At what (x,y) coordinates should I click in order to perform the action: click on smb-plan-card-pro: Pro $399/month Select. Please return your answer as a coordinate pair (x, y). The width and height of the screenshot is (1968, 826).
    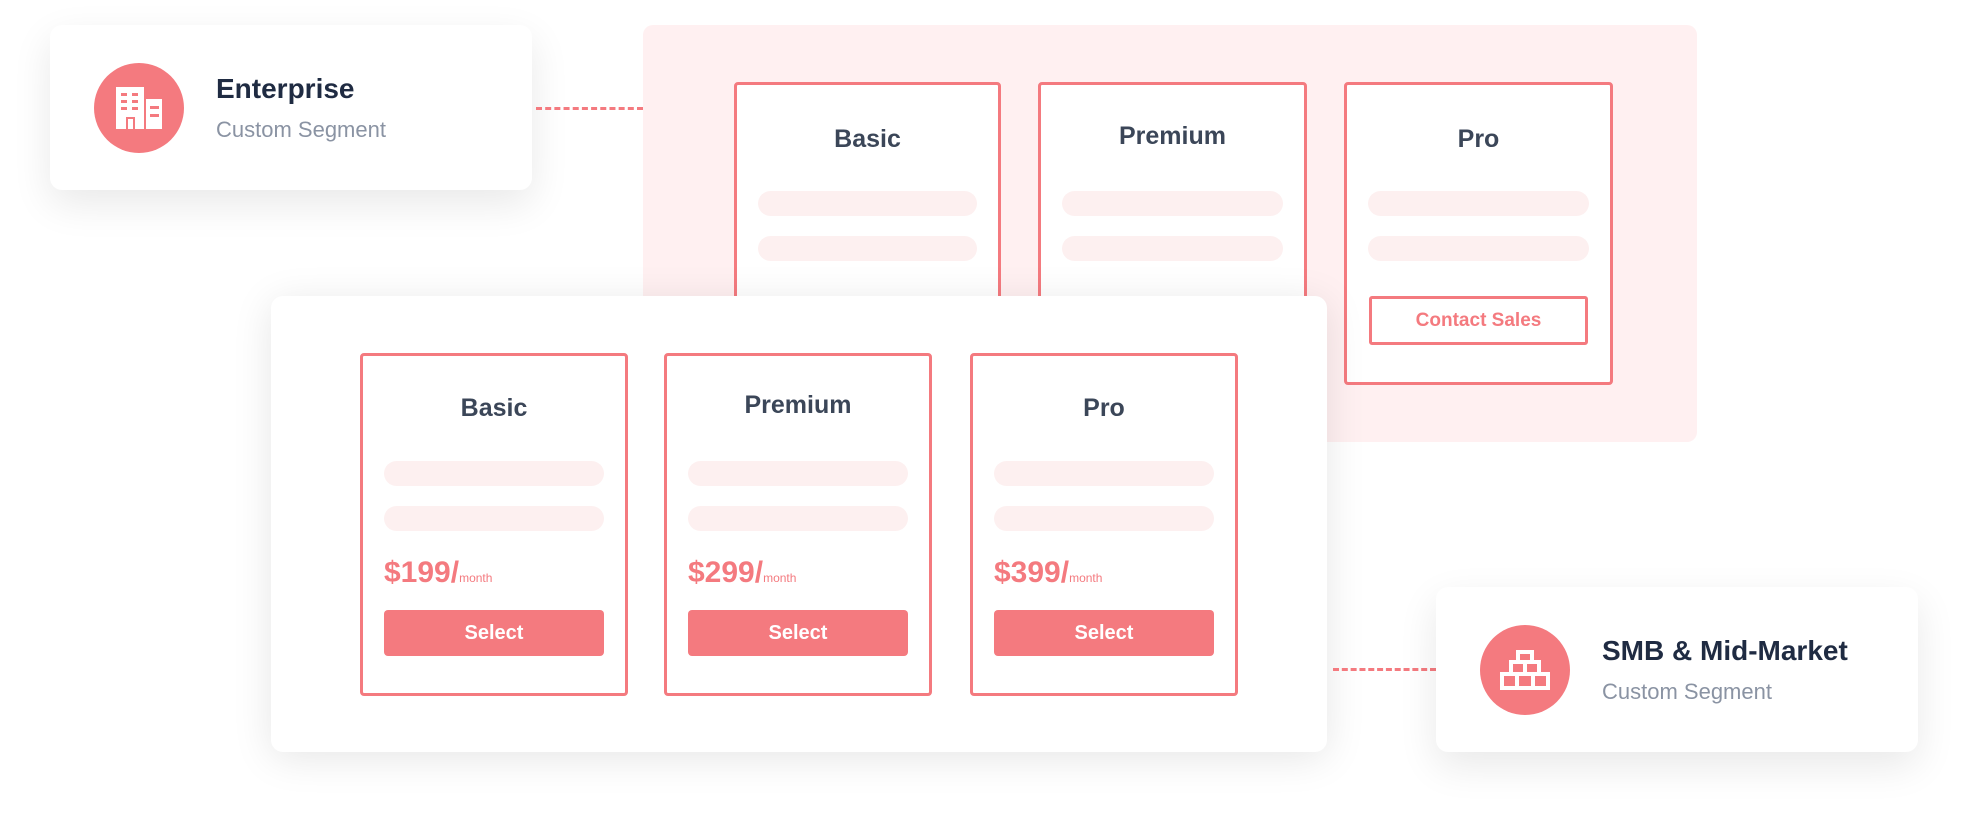
    Looking at the image, I should click on (1104, 524).